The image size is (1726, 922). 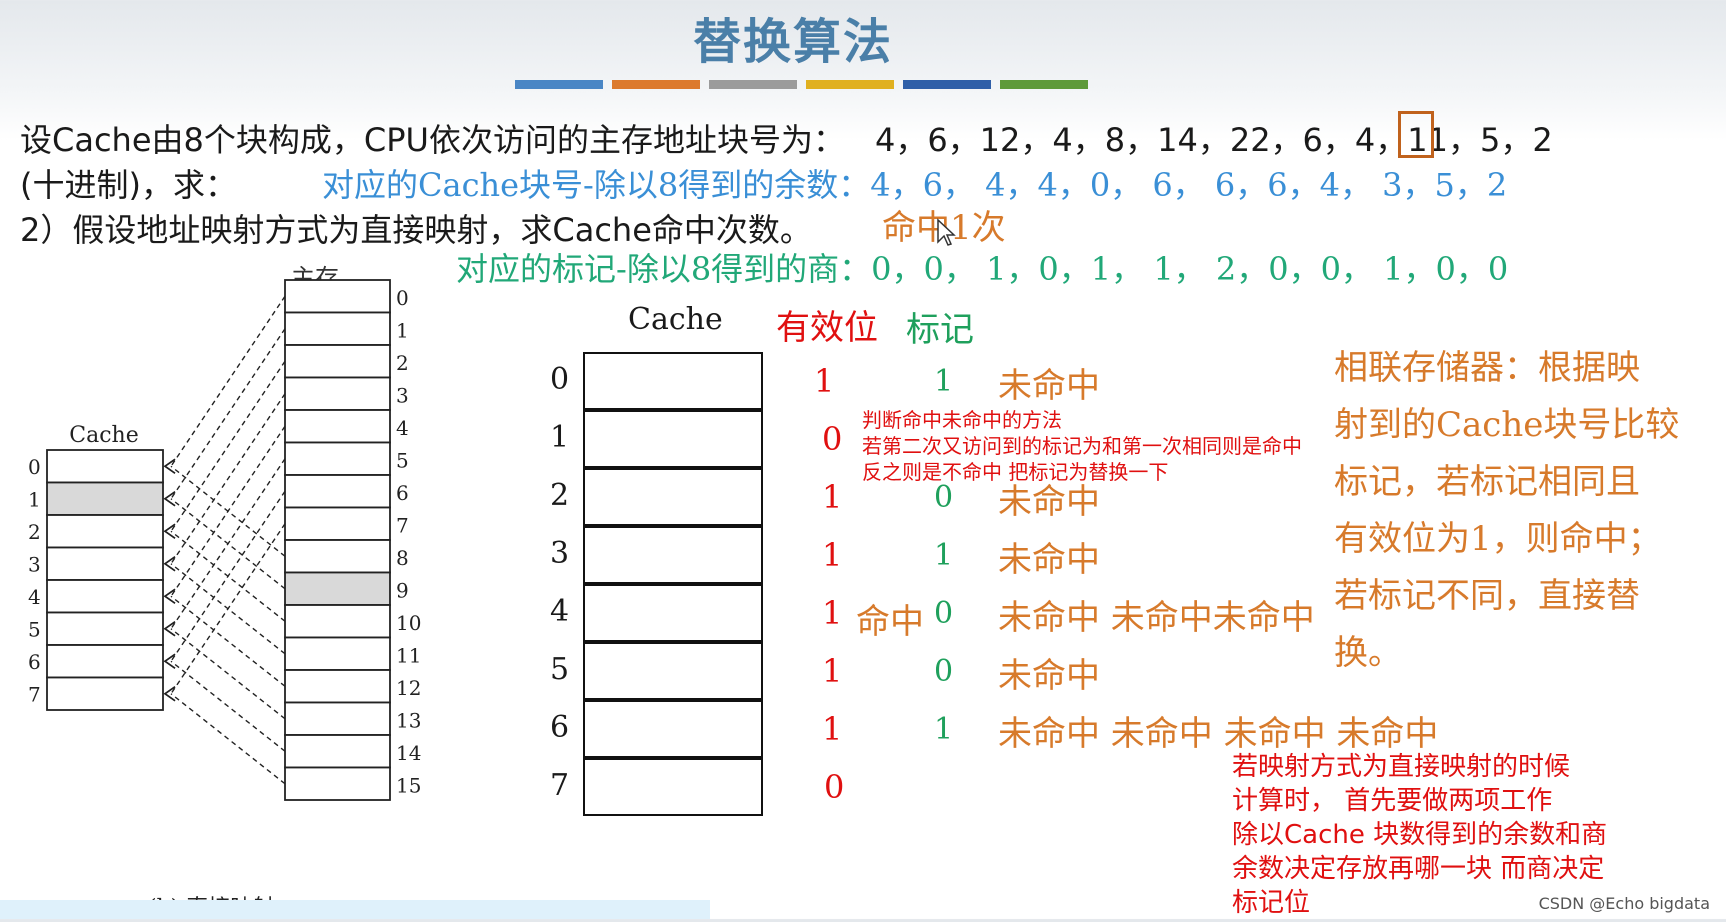 I want to click on cache-block-index: 2, so click(x=560, y=495).